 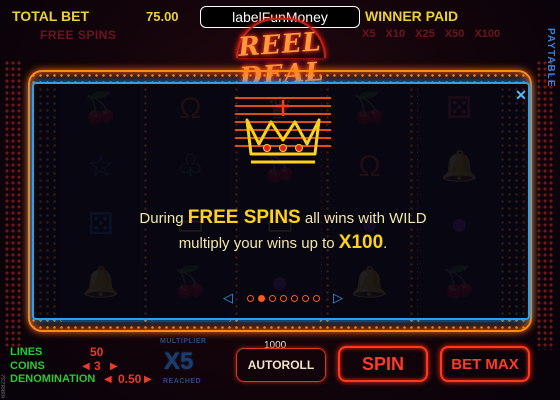 I want to click on lines-value: 50, so click(x=97, y=352).